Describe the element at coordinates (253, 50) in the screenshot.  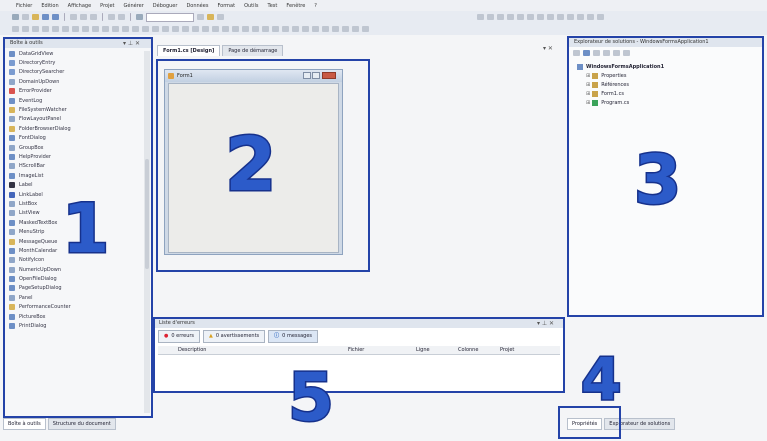
I see `tab-start-page: Page de démarrage` at that location.